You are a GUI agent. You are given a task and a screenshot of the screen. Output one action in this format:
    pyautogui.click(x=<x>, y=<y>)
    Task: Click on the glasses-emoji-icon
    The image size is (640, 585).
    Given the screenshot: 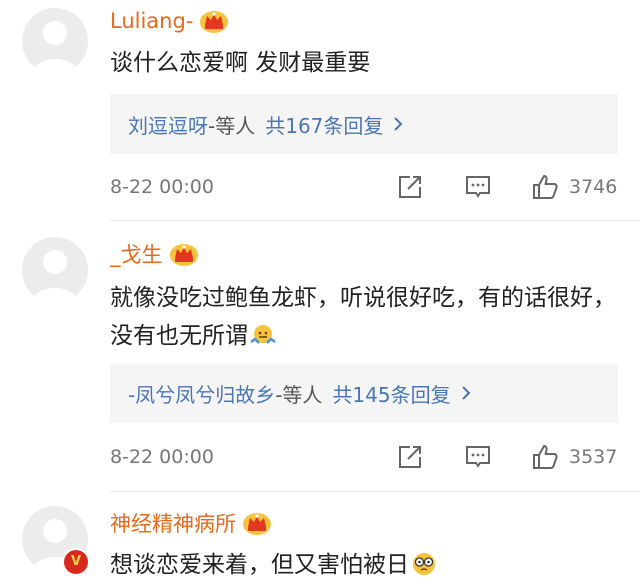 What is the action you would take?
    pyautogui.click(x=424, y=564)
    